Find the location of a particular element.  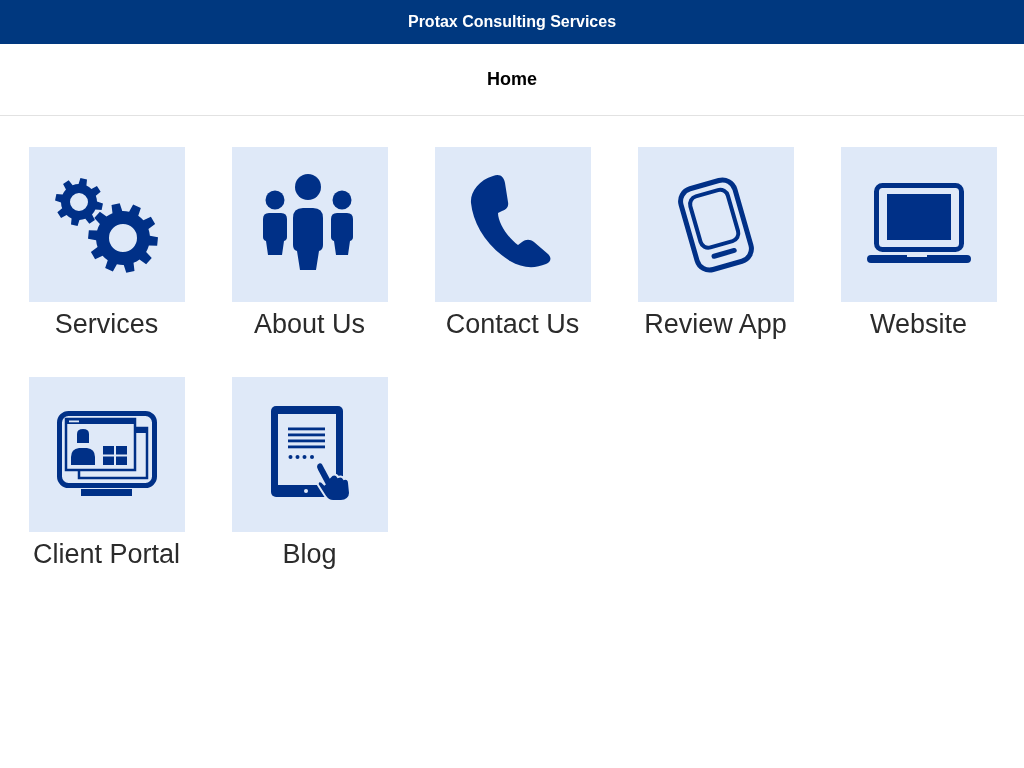

tablet-icon is located at coordinates (309, 454).